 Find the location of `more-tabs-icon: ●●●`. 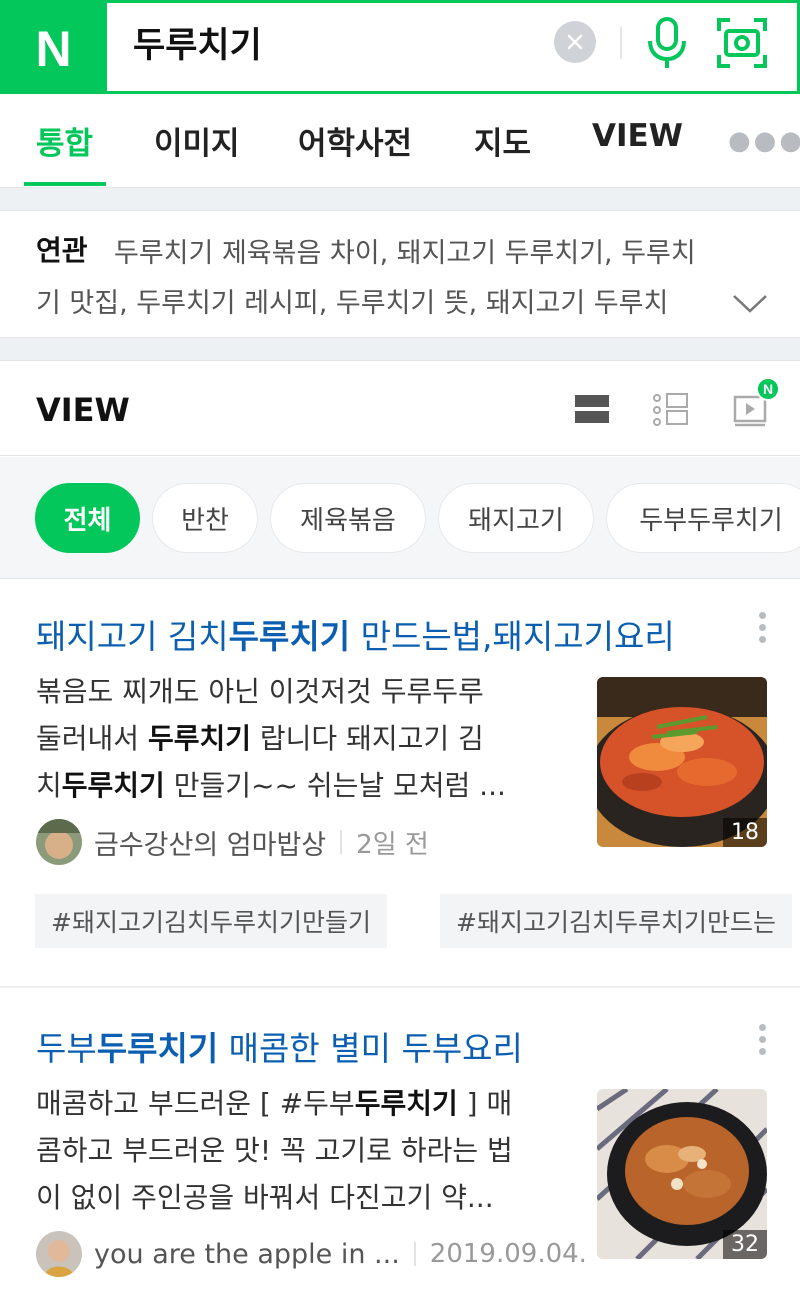

more-tabs-icon: ●●● is located at coordinates (764, 141).